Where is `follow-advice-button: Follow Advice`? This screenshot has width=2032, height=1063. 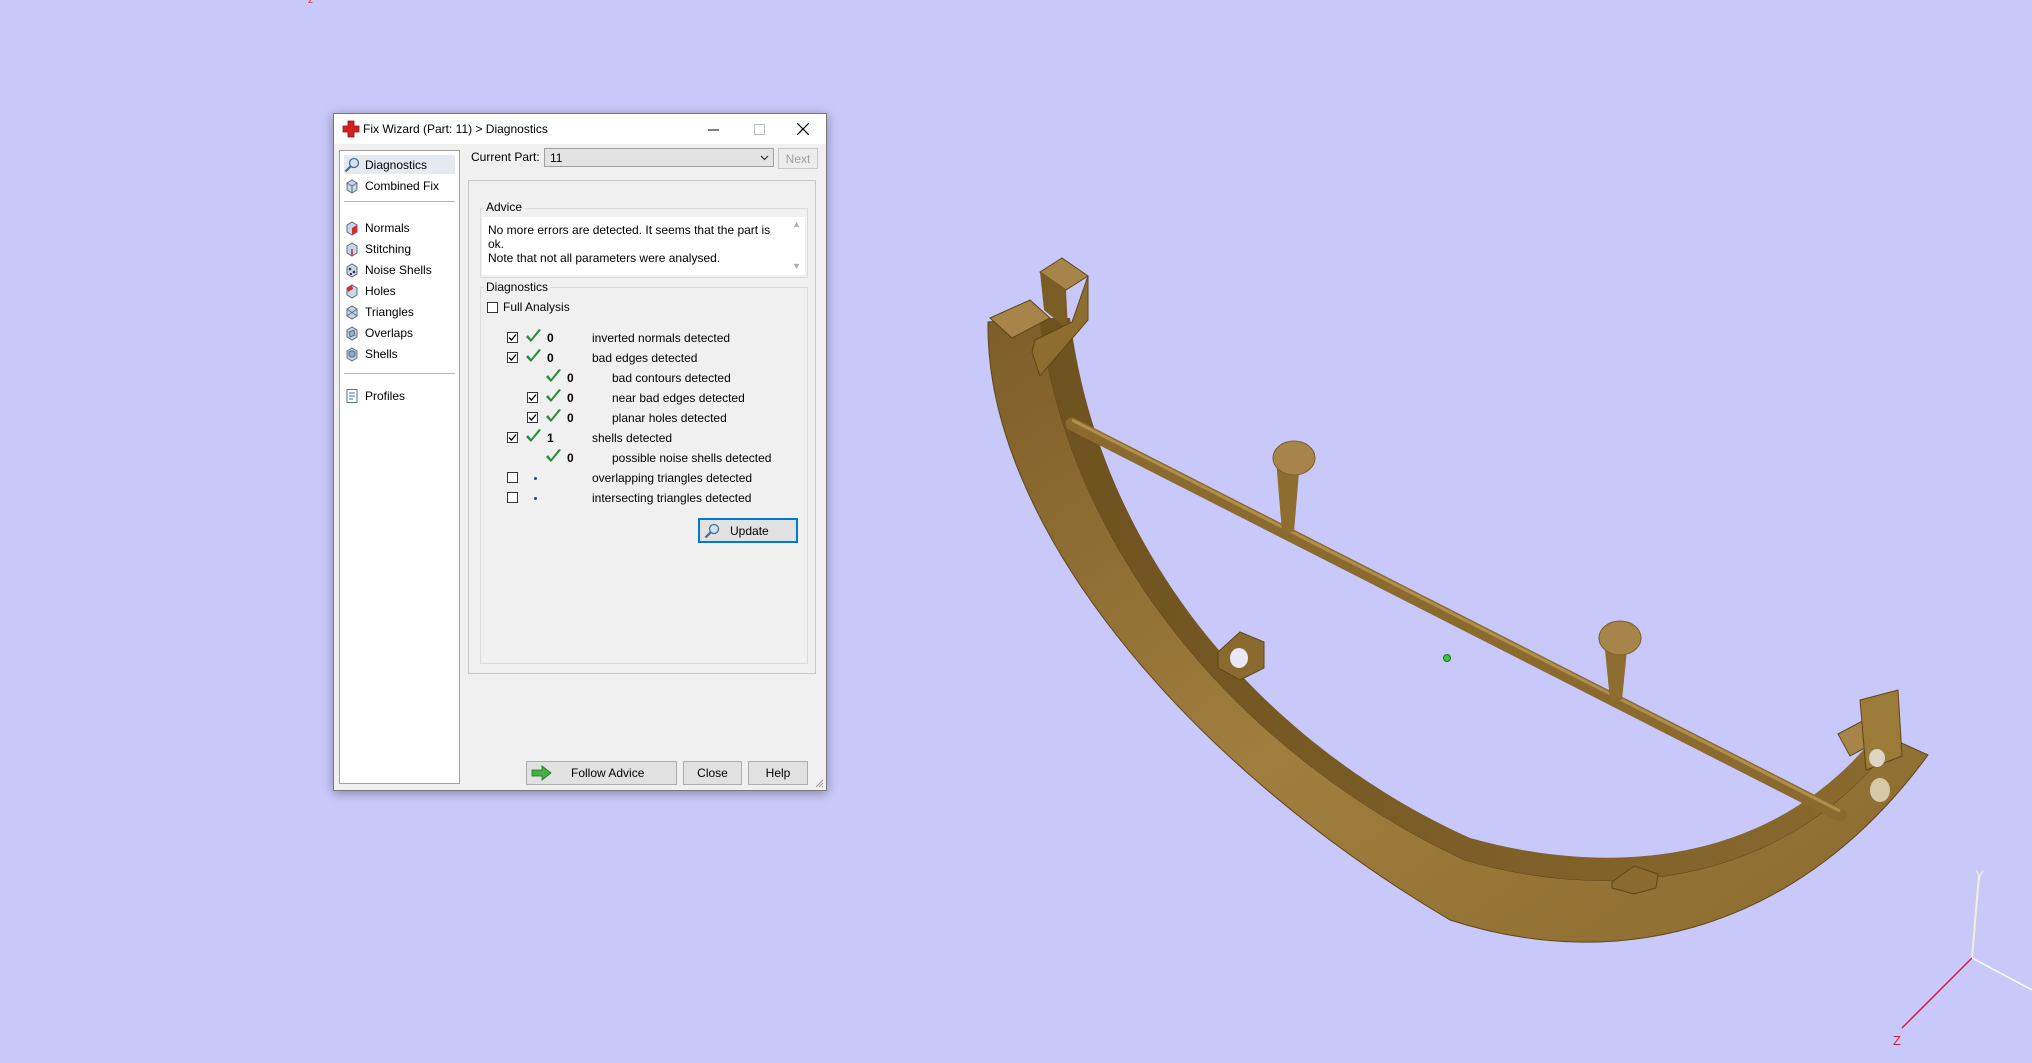 follow-advice-button: Follow Advice is located at coordinates (601, 773).